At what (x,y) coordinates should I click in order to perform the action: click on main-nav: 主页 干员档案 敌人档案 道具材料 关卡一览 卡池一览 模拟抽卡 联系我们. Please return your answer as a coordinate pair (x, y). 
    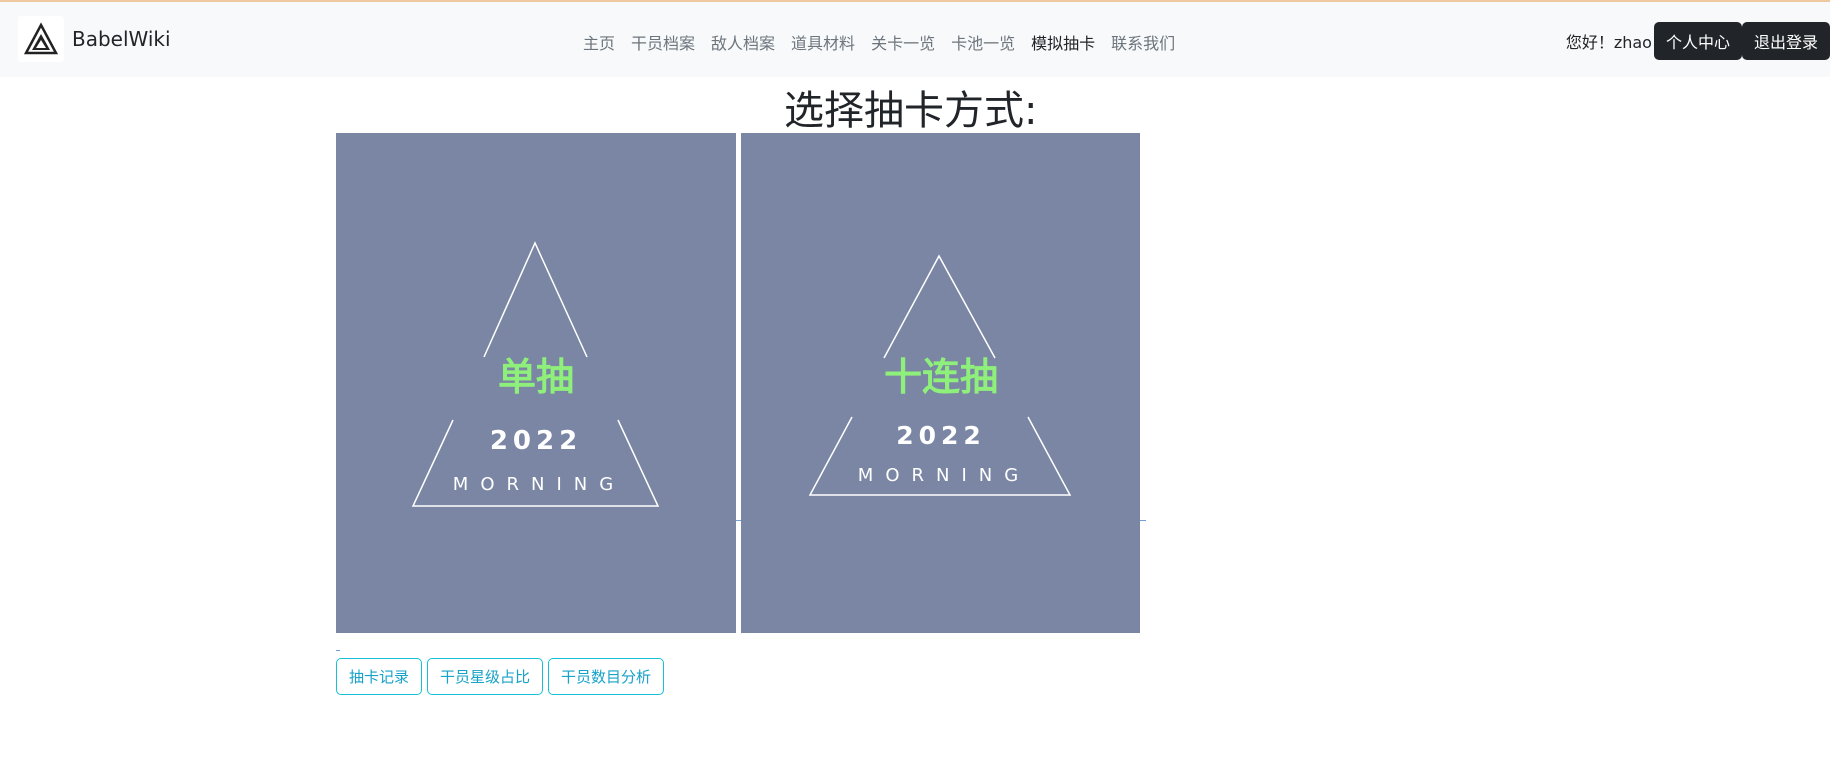
    Looking at the image, I should click on (887, 42).